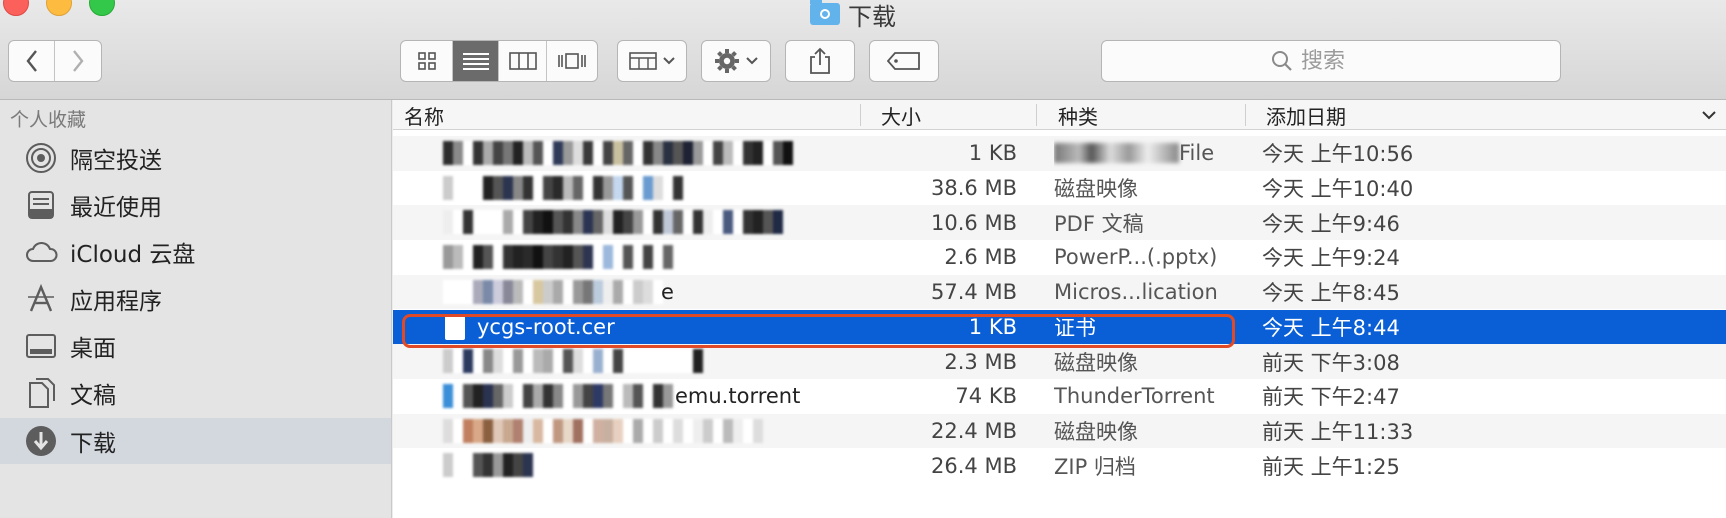  What do you see at coordinates (116, 208) in the screenshot?
I see `sidebar-item-label: 最近使用` at bounding box center [116, 208].